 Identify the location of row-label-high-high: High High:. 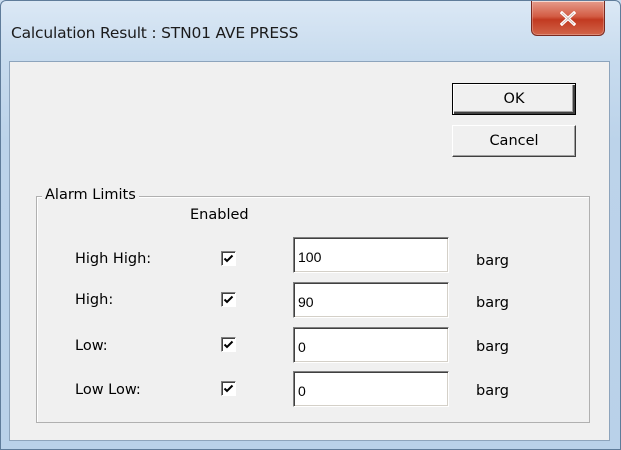
(113, 259).